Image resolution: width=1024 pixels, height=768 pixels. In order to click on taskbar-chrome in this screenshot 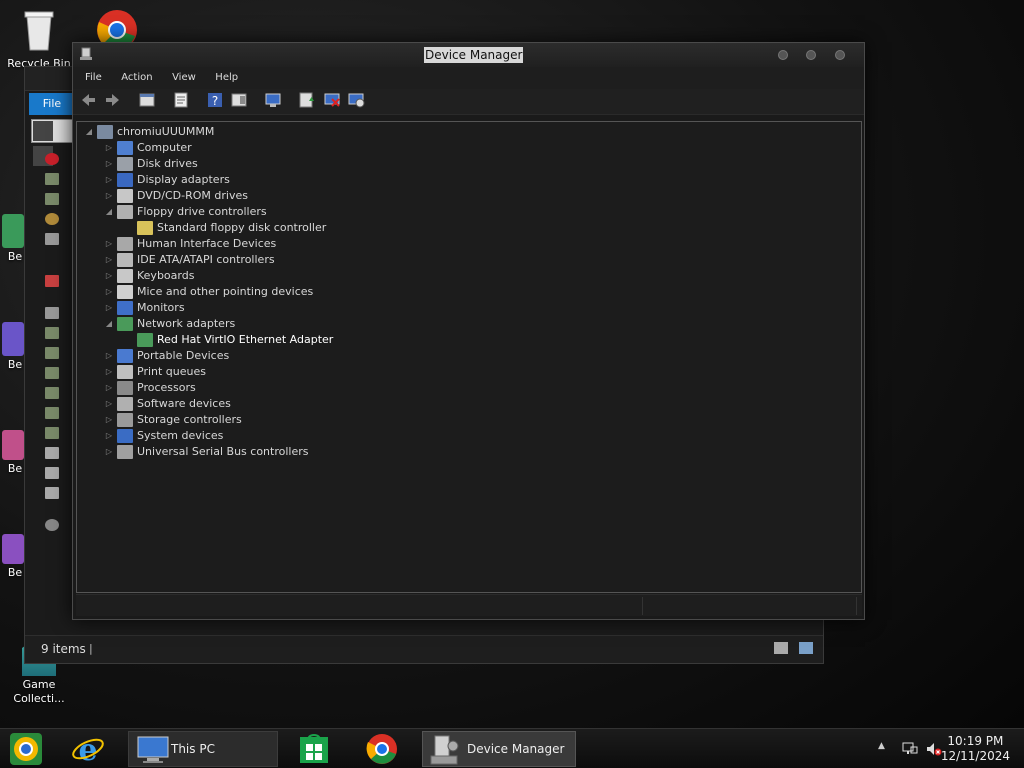, I will do `click(384, 749)`.